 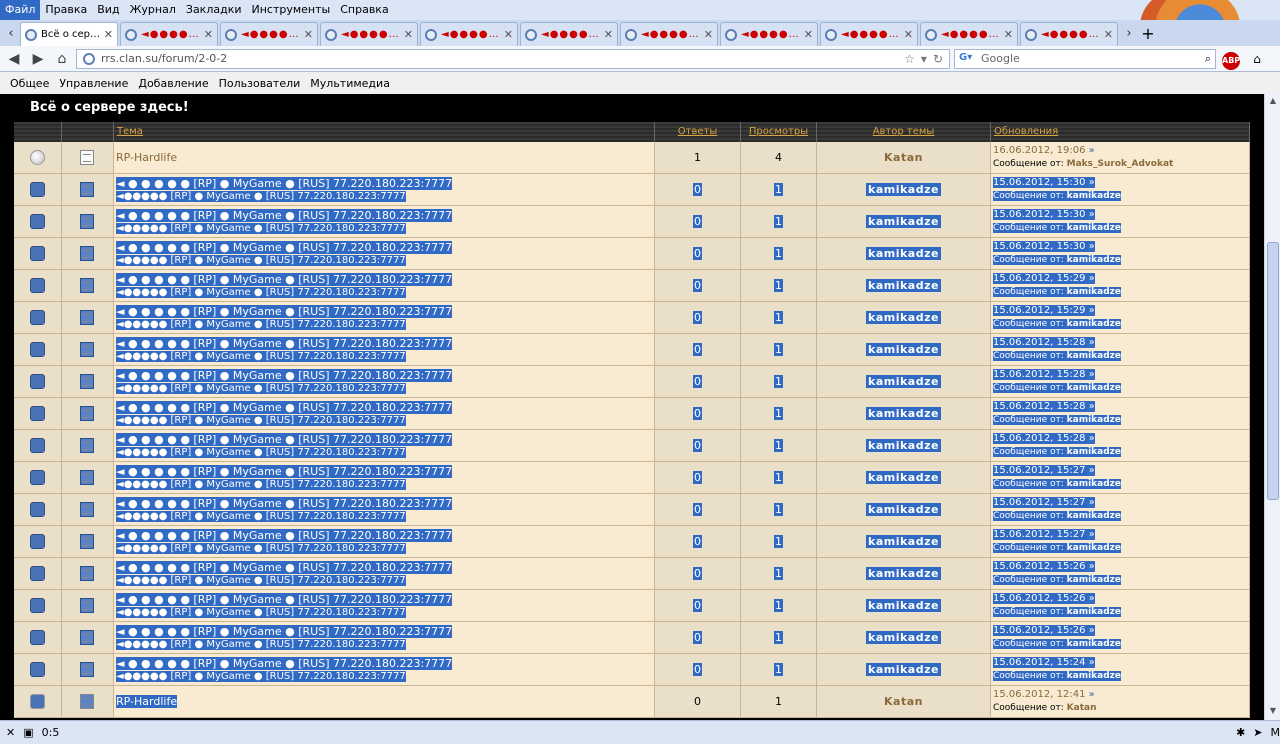 I want to click on forward-icon: ▶, so click(x=38, y=59).